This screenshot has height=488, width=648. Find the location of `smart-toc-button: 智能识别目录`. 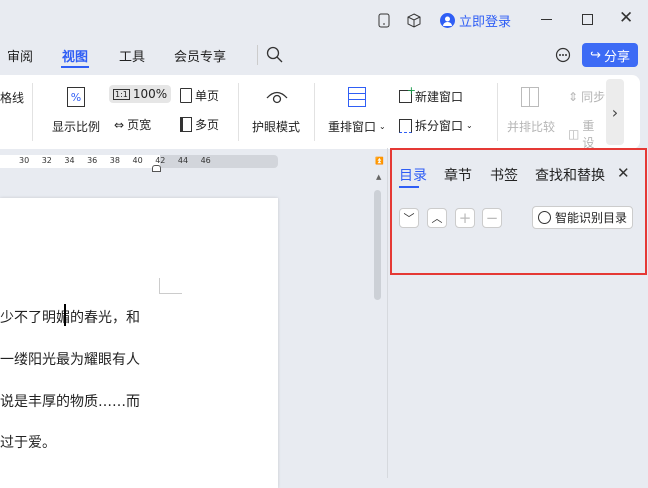

smart-toc-button: 智能识别目录 is located at coordinates (583, 217).